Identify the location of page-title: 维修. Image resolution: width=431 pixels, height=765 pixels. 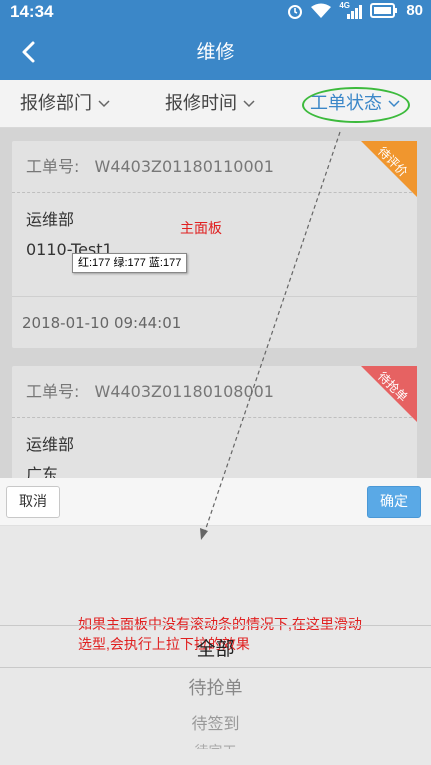
(215, 52).